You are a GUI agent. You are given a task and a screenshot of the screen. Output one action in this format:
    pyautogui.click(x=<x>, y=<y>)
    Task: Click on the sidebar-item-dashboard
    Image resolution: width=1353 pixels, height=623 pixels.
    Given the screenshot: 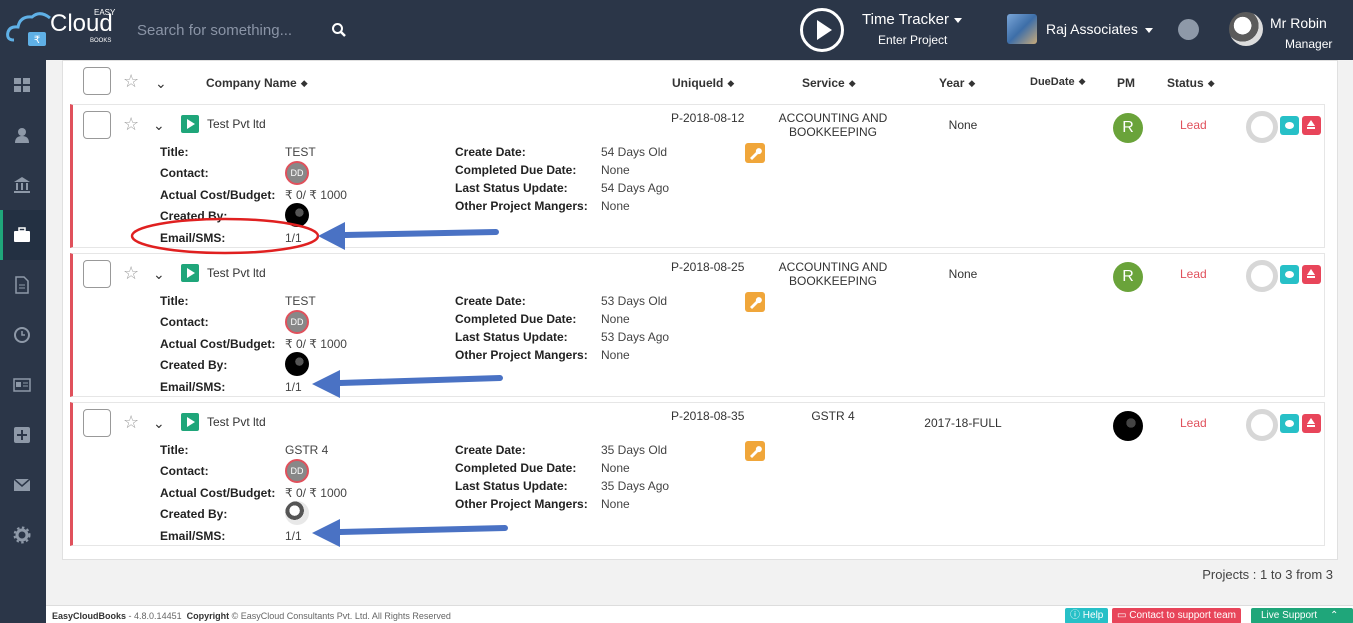 What is the action you would take?
    pyautogui.click(x=23, y=85)
    